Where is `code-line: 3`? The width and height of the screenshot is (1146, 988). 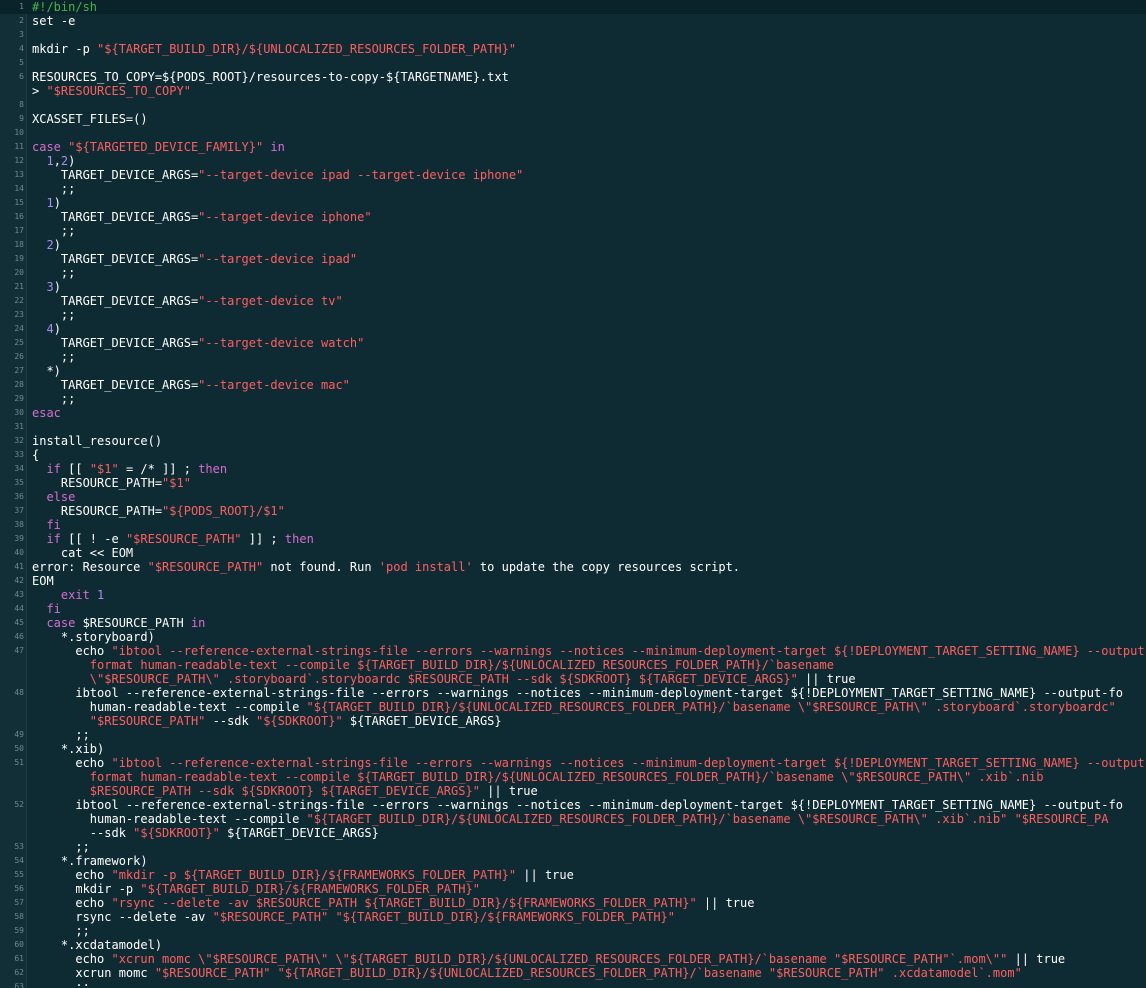
code-line: 3 is located at coordinates (573, 35).